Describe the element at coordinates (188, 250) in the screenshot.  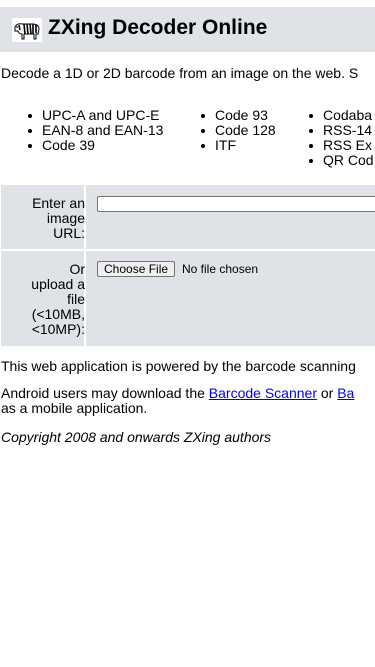
I see `form-row-divider` at that location.